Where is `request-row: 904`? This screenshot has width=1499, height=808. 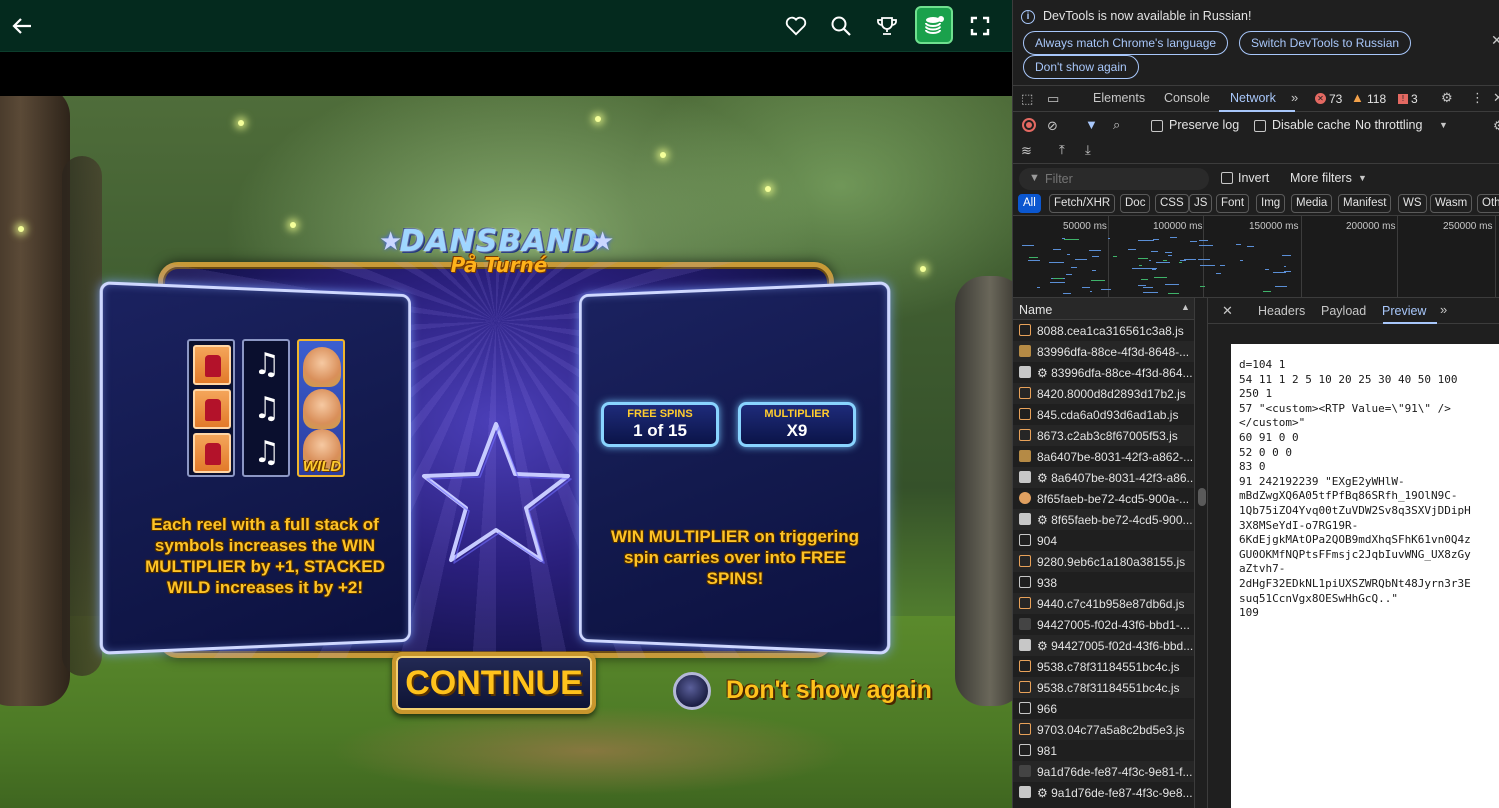 request-row: 904 is located at coordinates (1104, 540).